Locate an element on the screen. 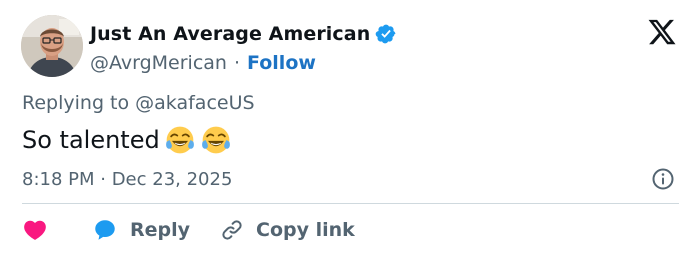 This screenshot has height=256, width=700. tweet-body: So talented is located at coordinates (91, 140).